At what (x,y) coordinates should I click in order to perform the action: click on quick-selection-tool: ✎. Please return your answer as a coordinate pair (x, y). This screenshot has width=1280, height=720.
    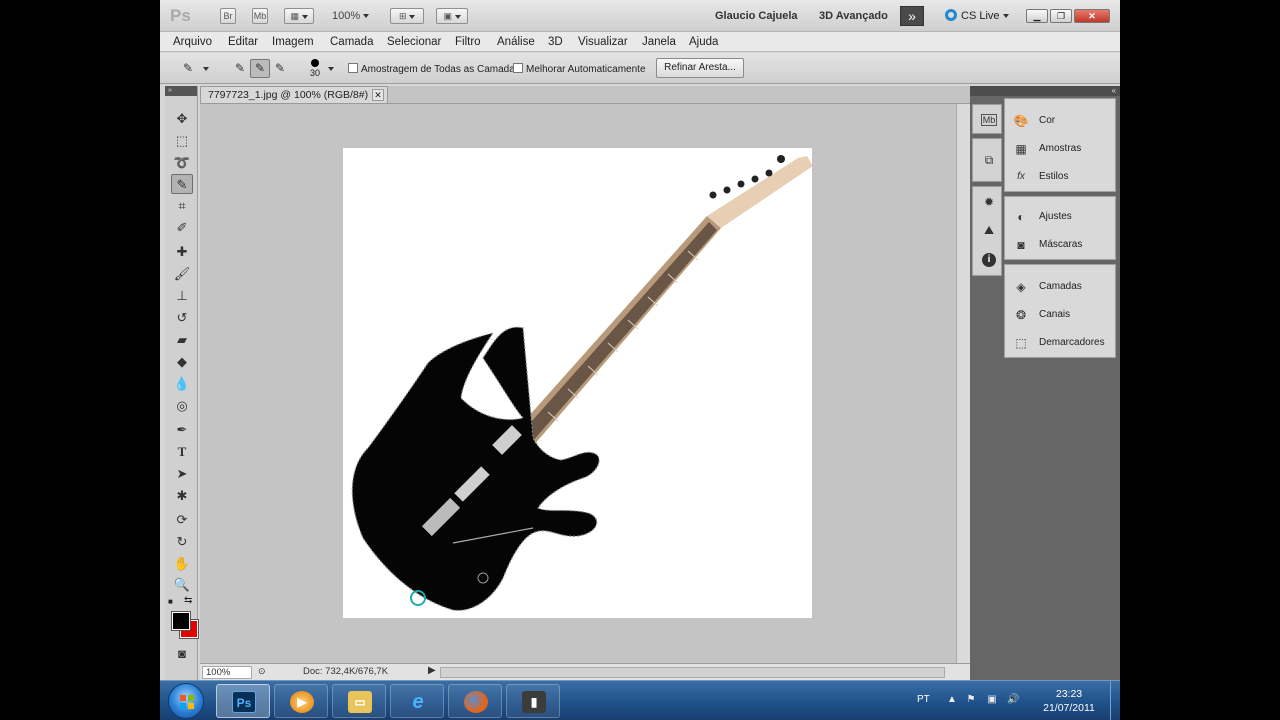
    Looking at the image, I should click on (182, 184).